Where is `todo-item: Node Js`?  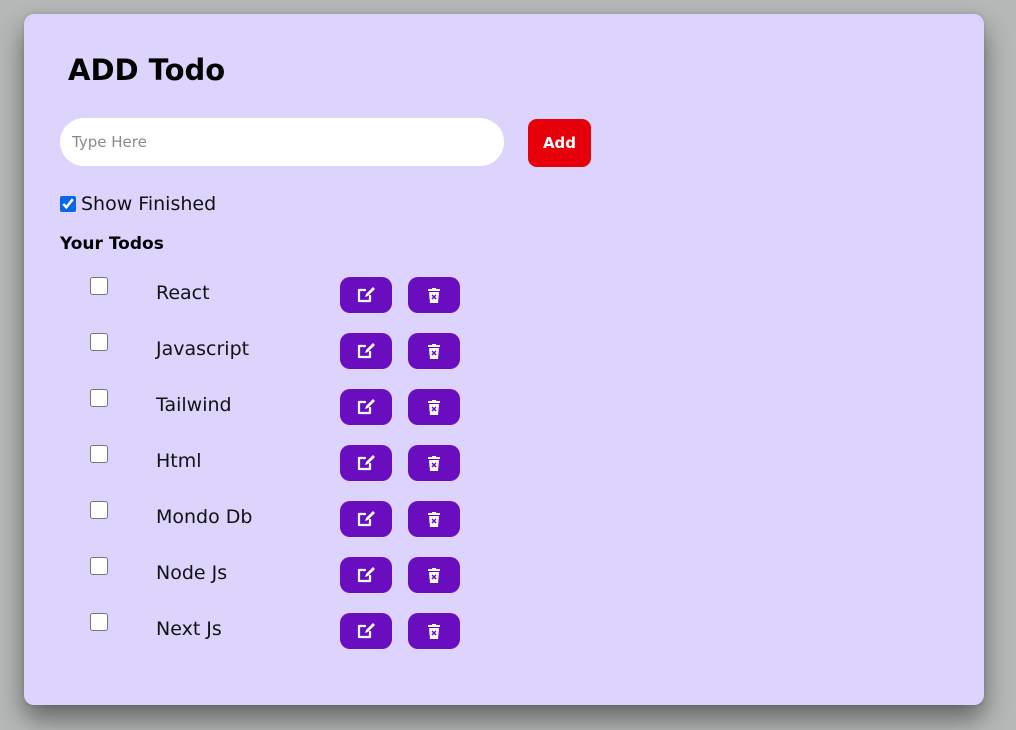 todo-item: Node Js is located at coordinates (504, 585).